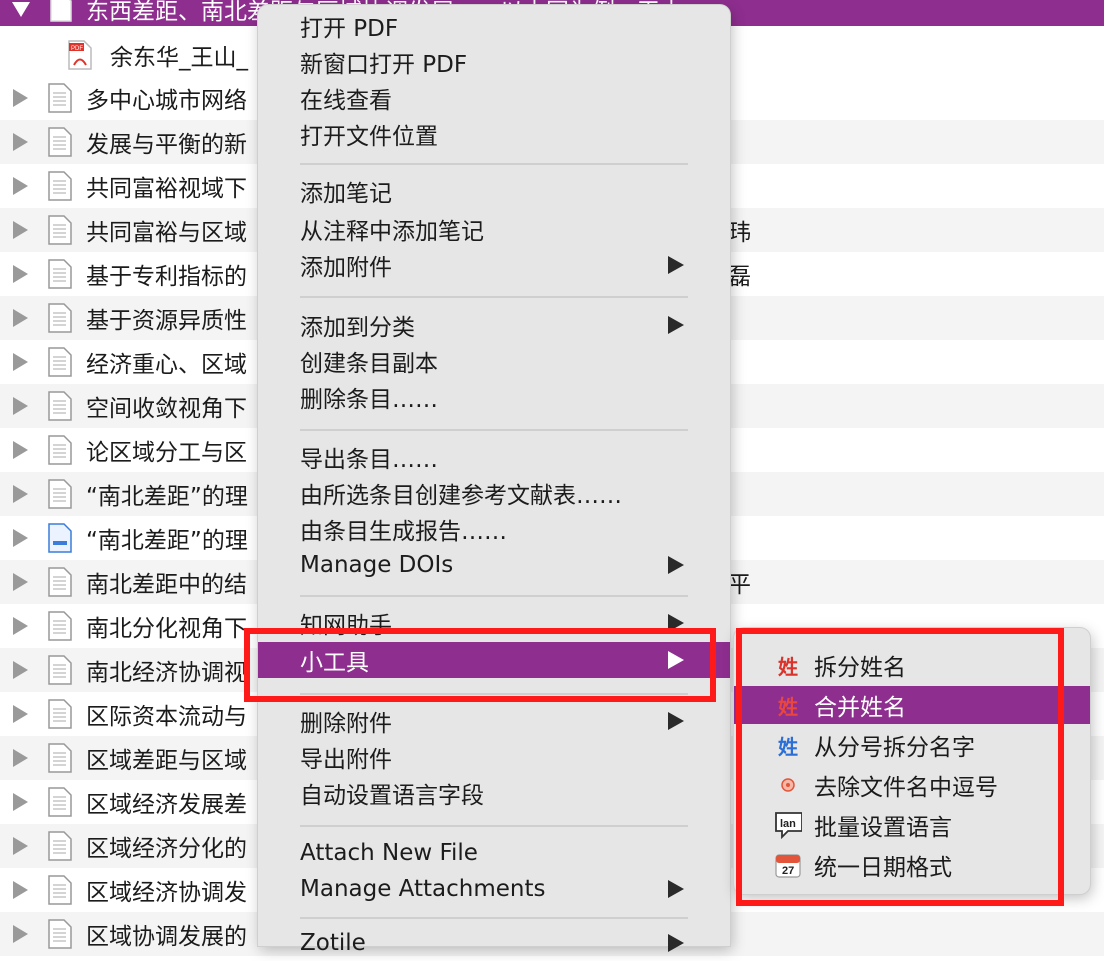 The width and height of the screenshot is (1104, 961). Describe the element at coordinates (494, 943) in the screenshot. I see `menu-item-zotile: Zotile` at that location.